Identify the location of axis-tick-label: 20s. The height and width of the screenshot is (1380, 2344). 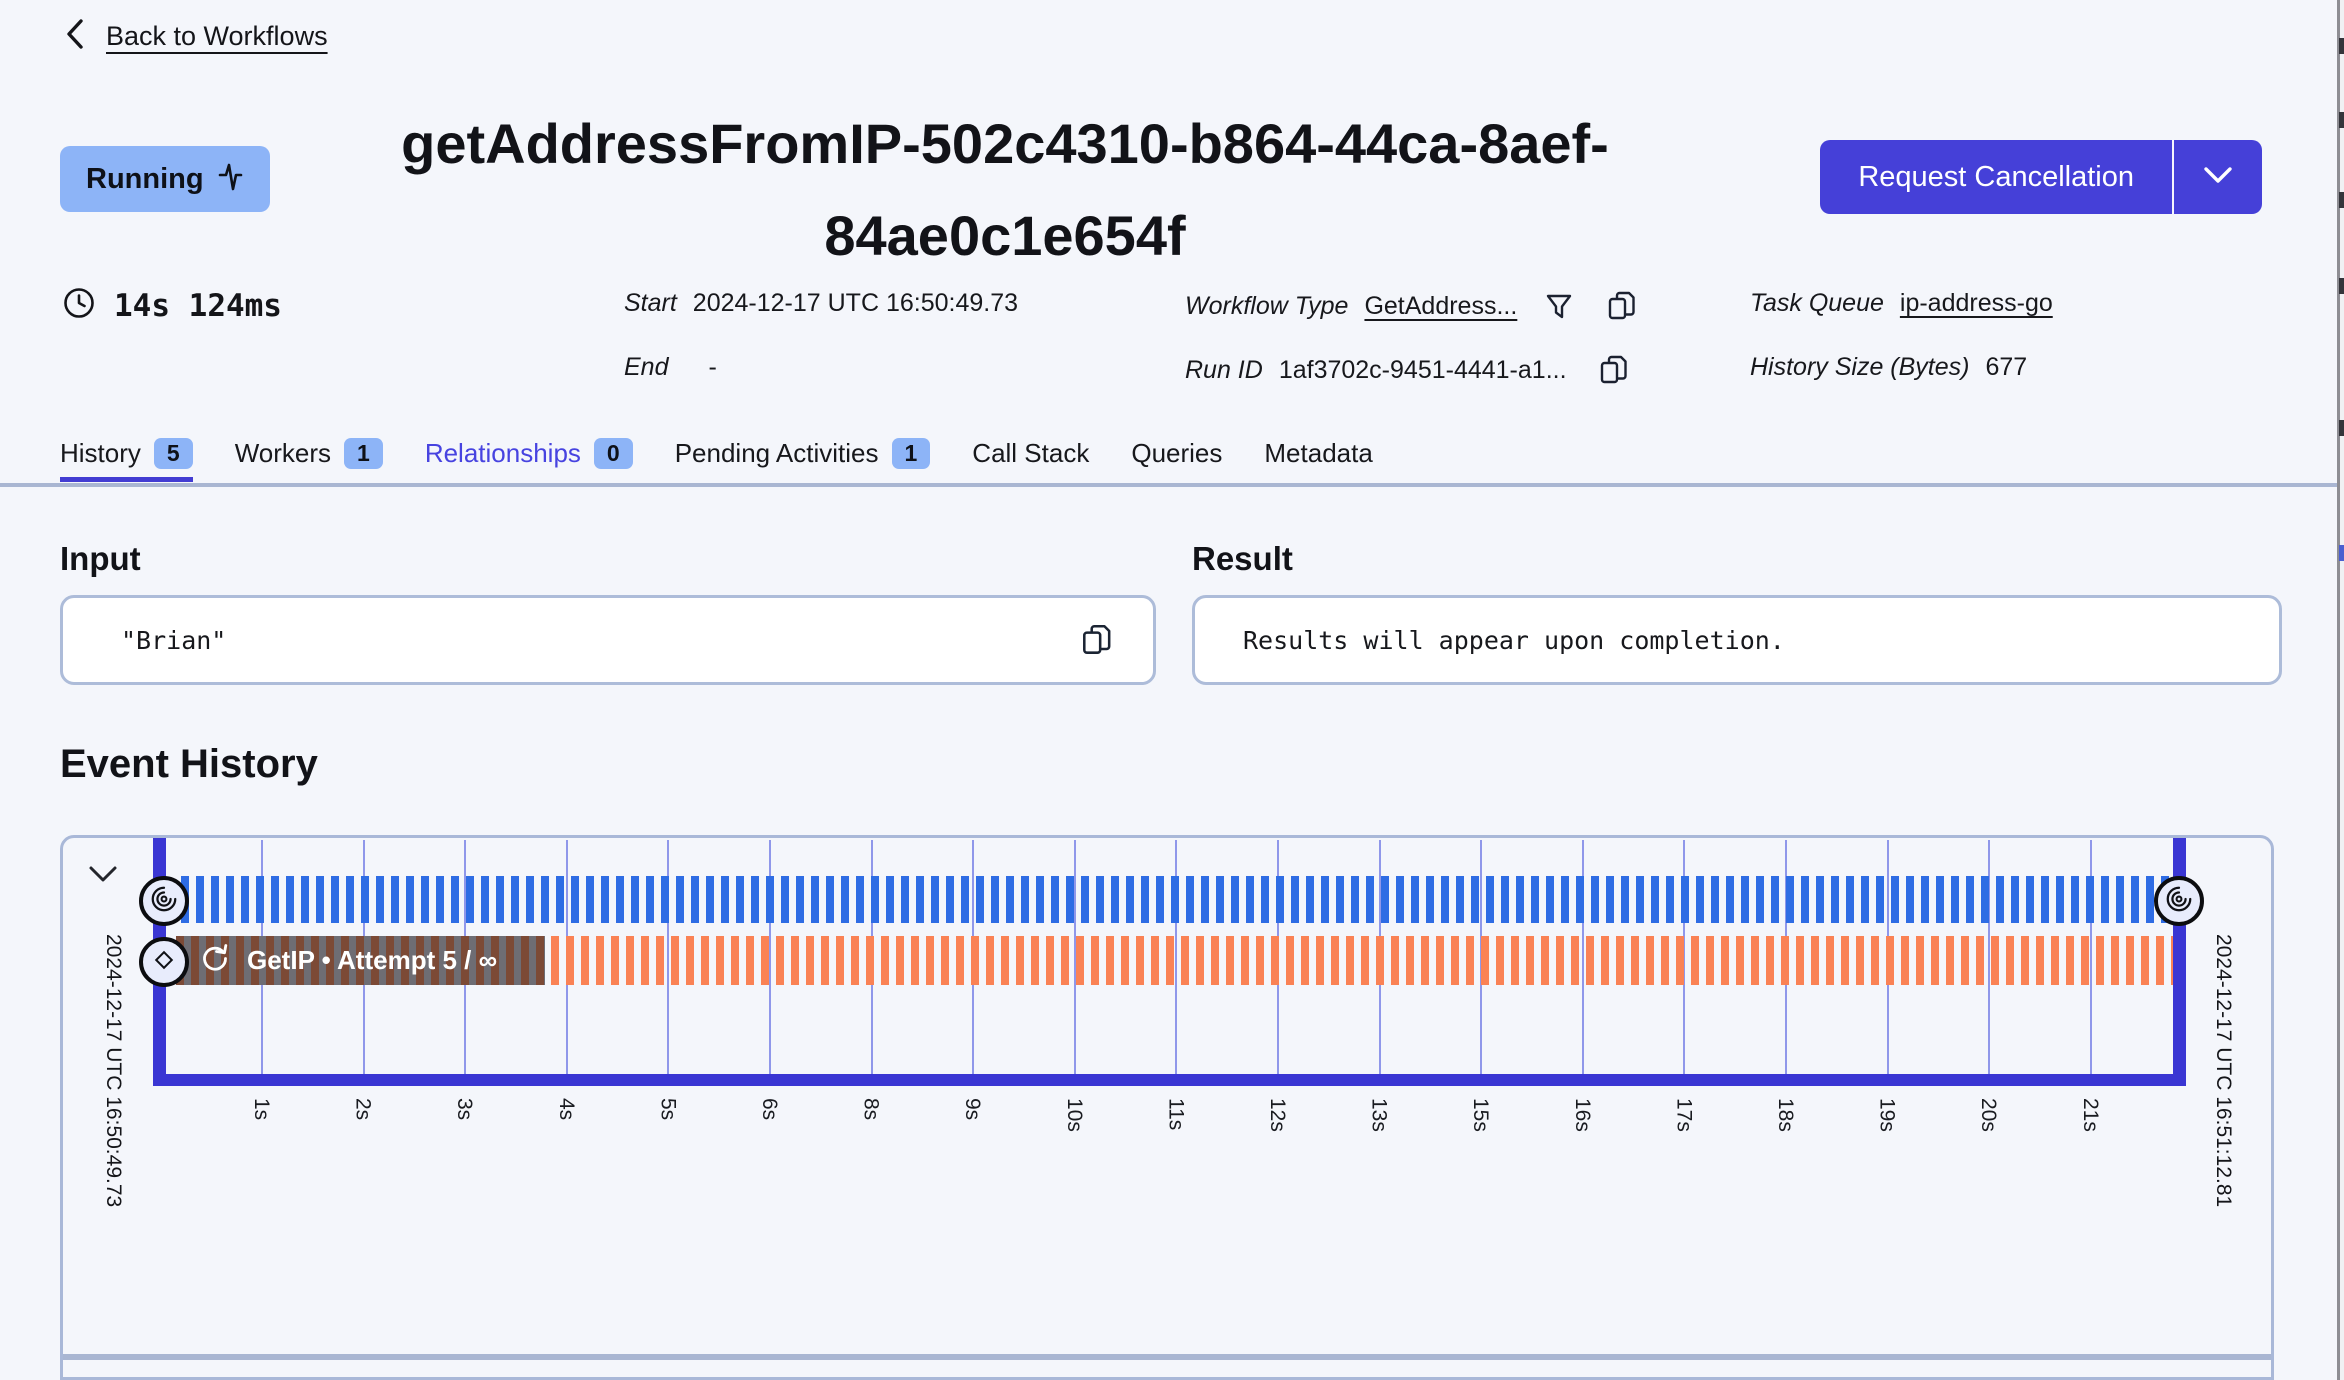
(1989, 1115).